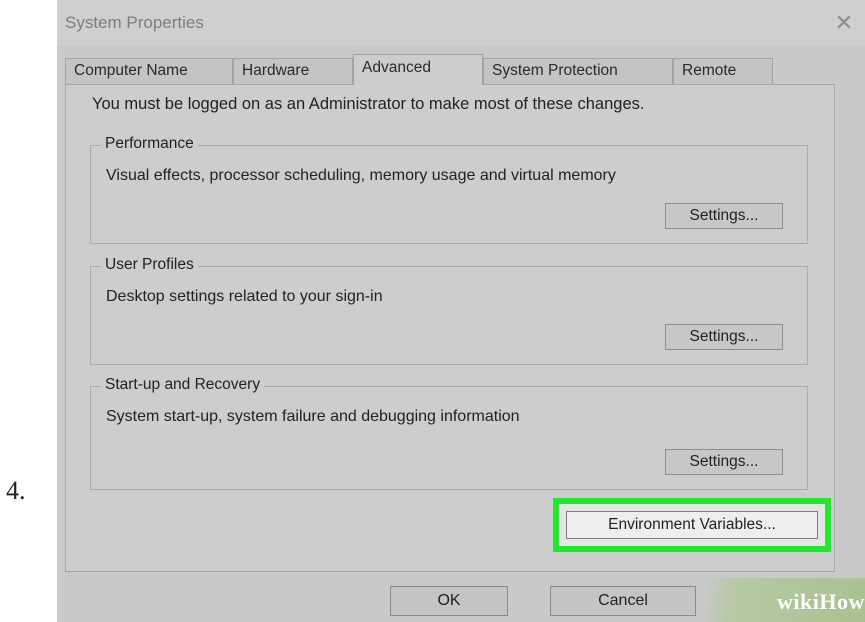 The width and height of the screenshot is (865, 622). What do you see at coordinates (149, 144) in the screenshot?
I see `performance-legend: Performance` at bounding box center [149, 144].